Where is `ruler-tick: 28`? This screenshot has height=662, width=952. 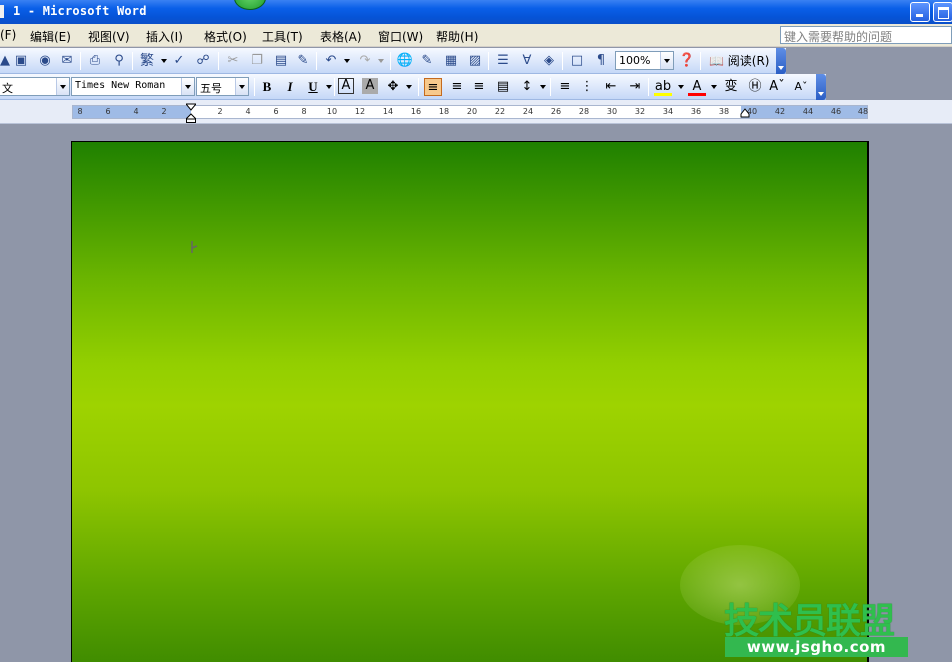 ruler-tick: 28 is located at coordinates (584, 111).